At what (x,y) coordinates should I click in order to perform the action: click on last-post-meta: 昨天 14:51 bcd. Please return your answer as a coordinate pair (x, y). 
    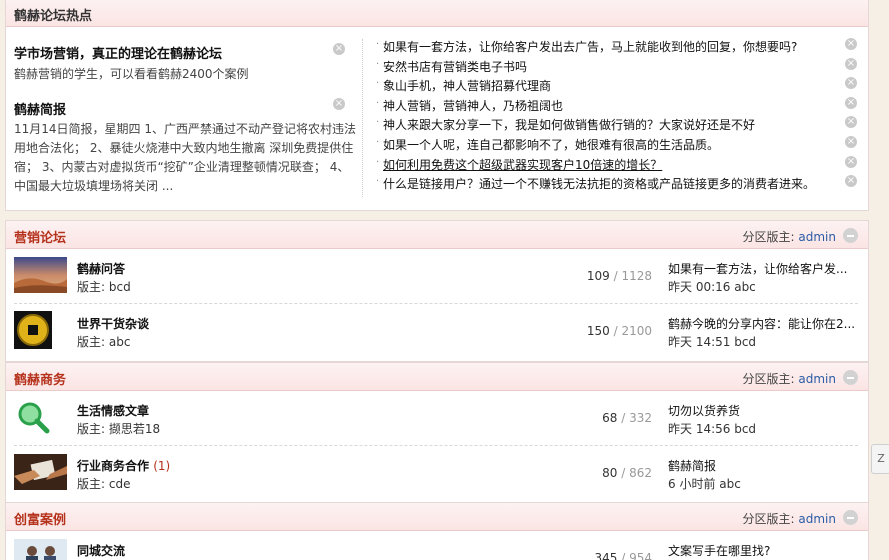
    Looking at the image, I should click on (712, 342).